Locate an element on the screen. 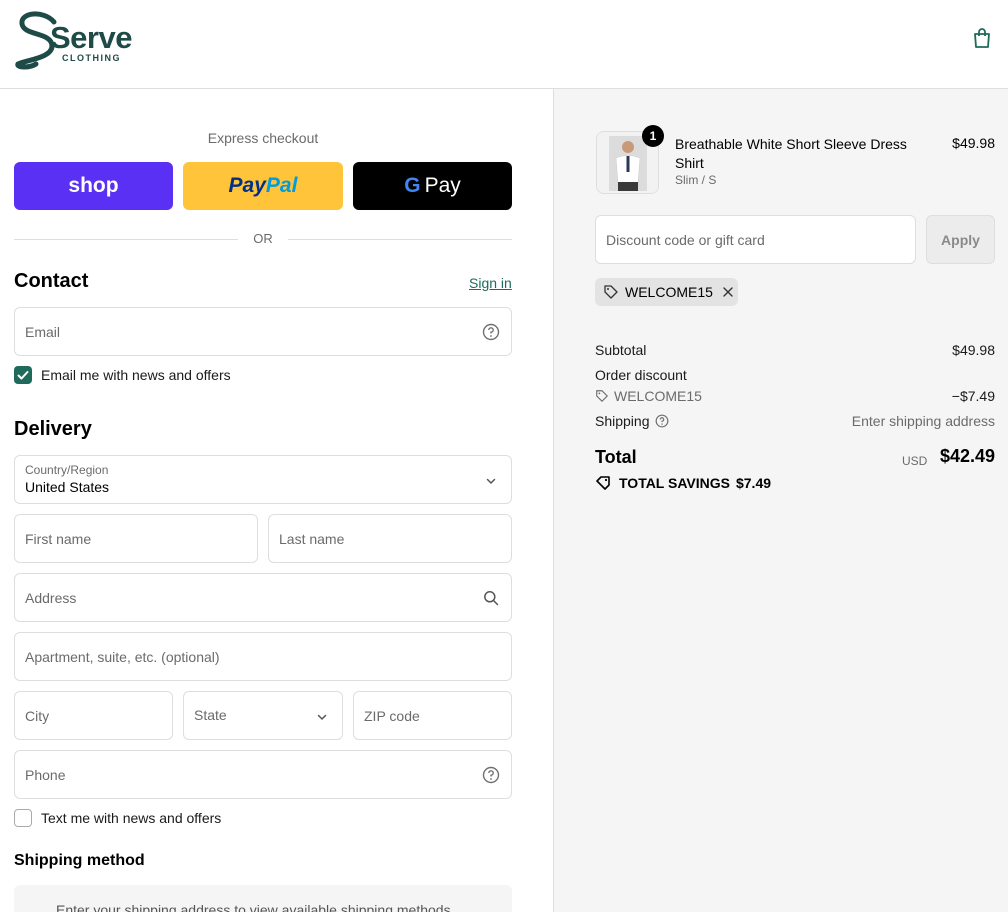 This screenshot has width=1008, height=912. discount-value: −$7.49 is located at coordinates (973, 396).